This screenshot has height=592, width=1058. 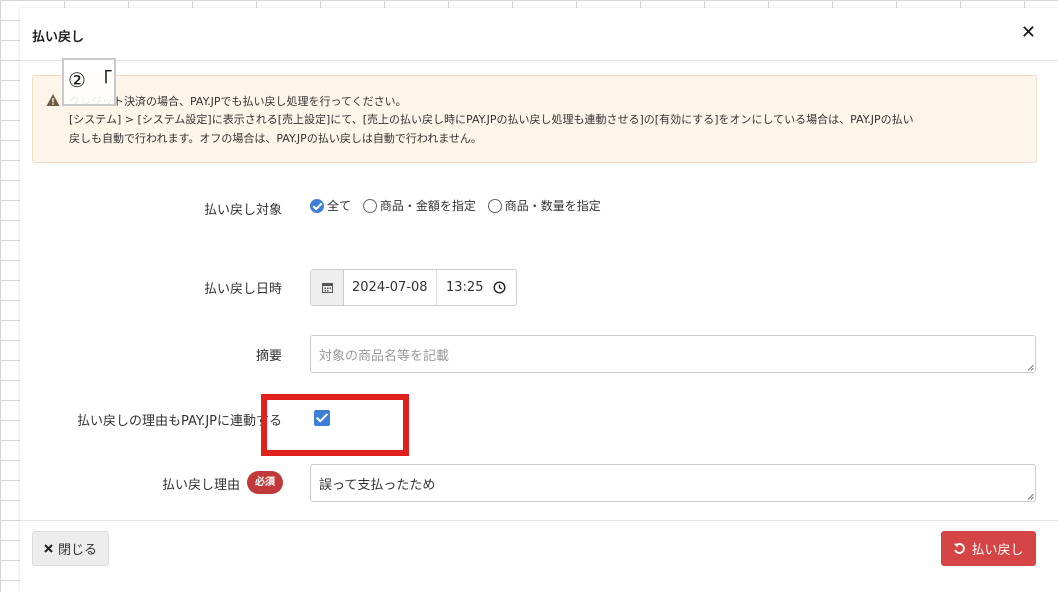 I want to click on datetime-input: 2024-07-08 13:25, so click(x=413, y=287).